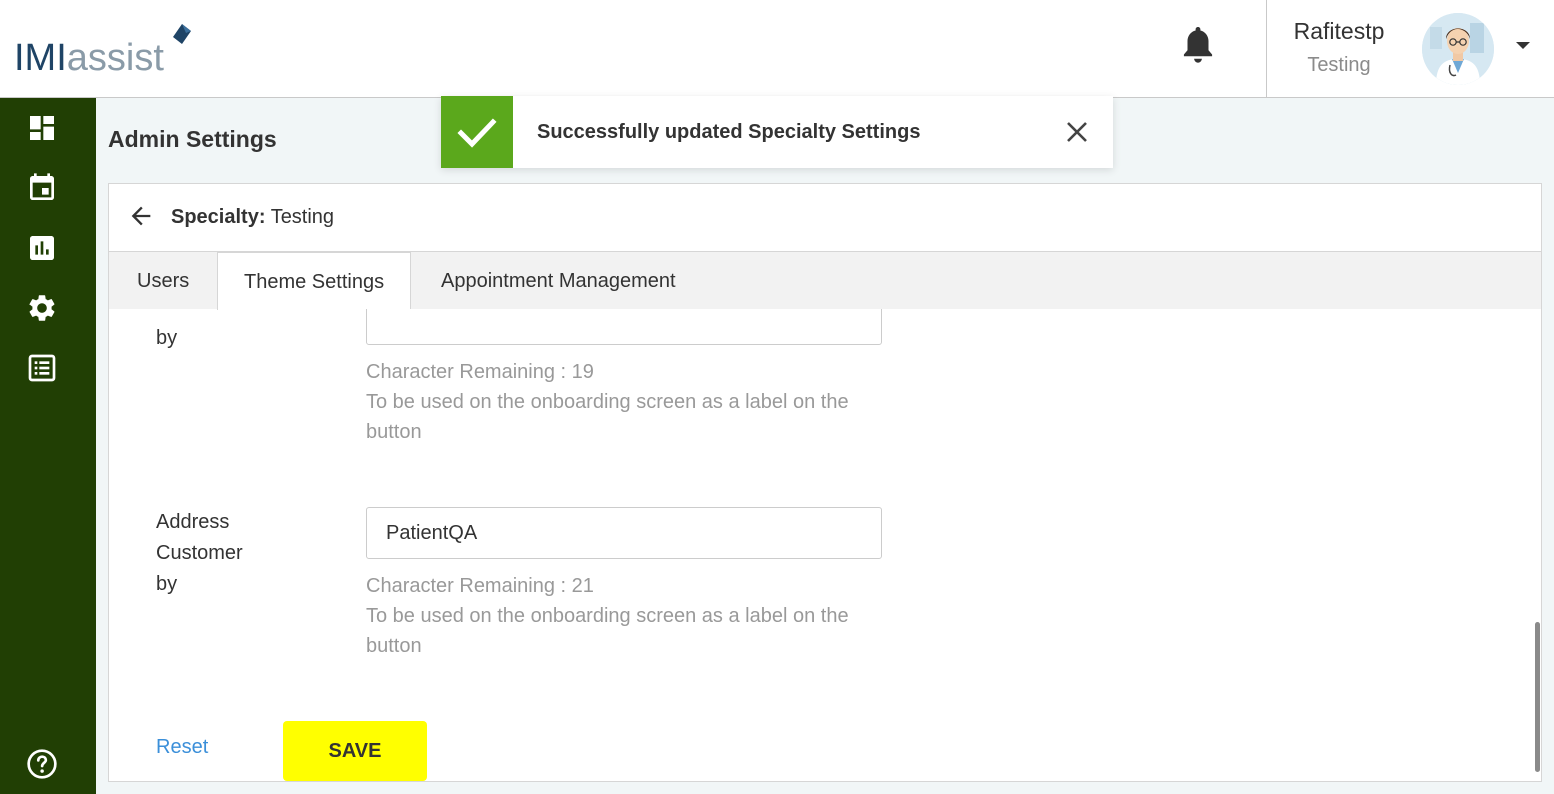  Describe the element at coordinates (42, 308) in the screenshot. I see `gear-icon` at that location.